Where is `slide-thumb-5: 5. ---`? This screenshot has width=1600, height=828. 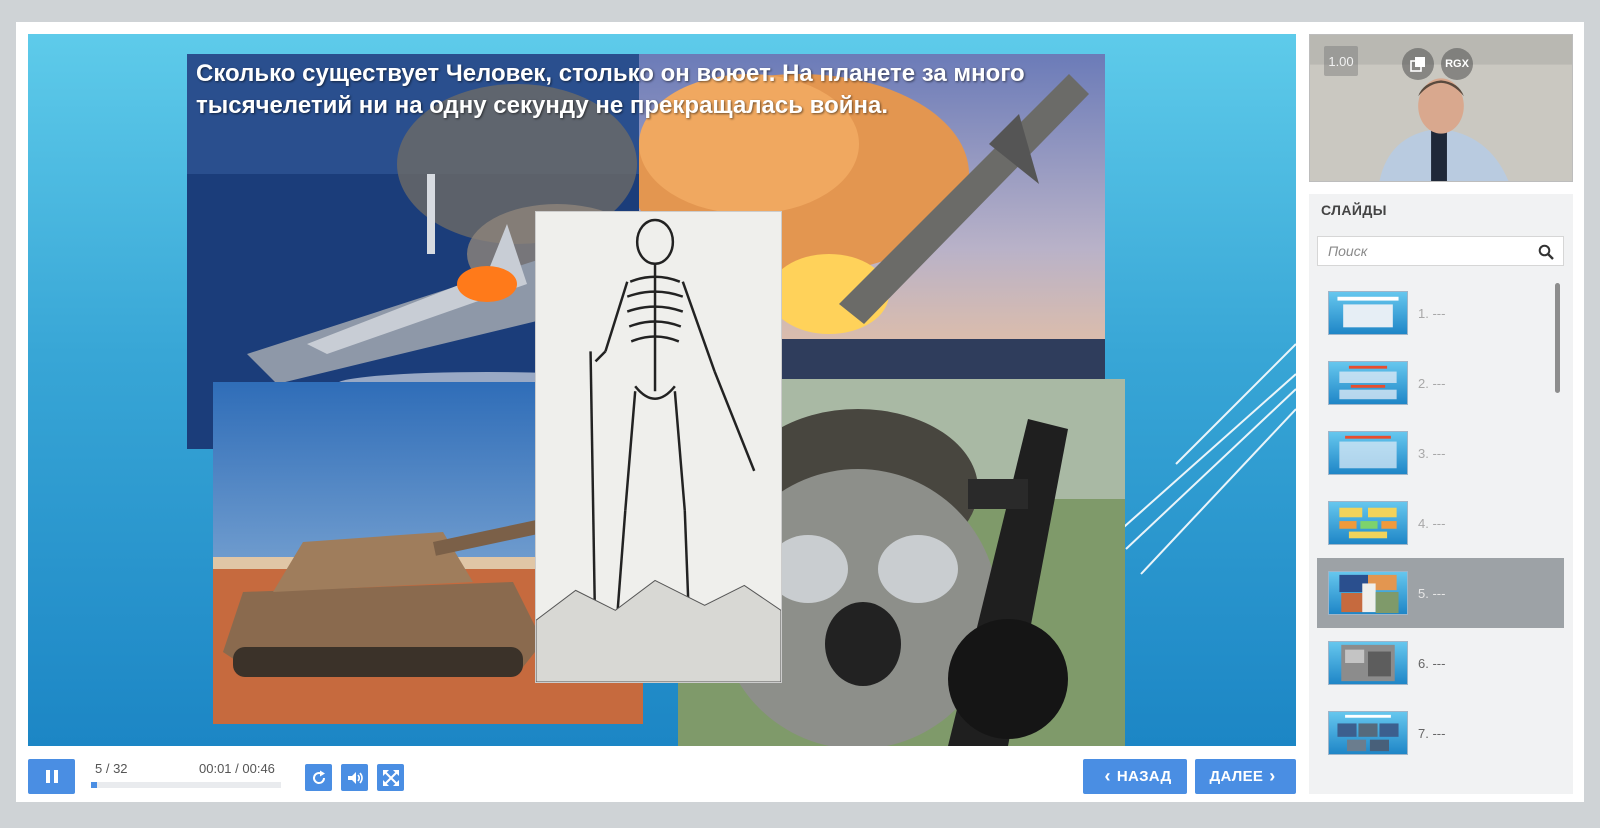
slide-thumb-5: 5. --- is located at coordinates (1440, 593).